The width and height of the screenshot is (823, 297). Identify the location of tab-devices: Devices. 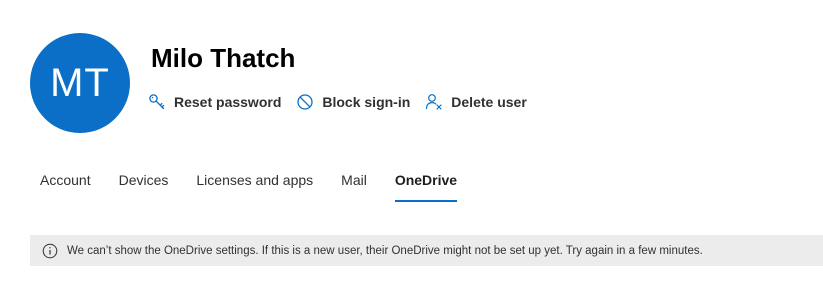
(144, 187).